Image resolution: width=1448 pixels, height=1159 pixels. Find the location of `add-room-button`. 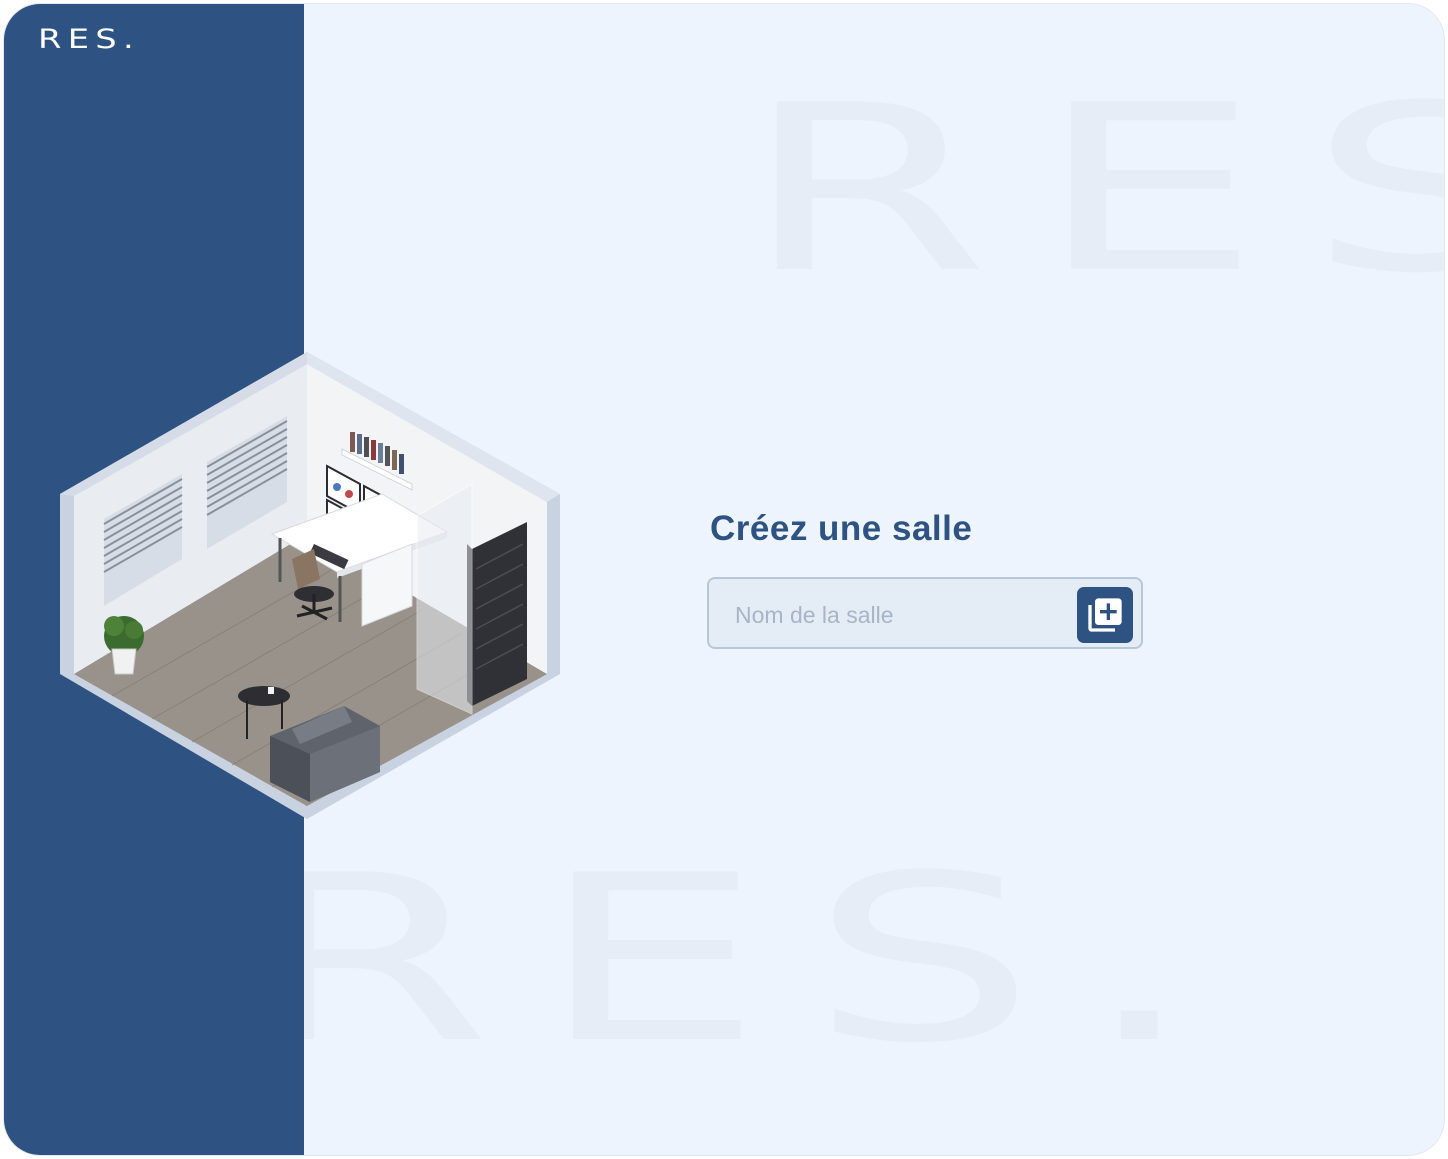

add-room-button is located at coordinates (1105, 615).